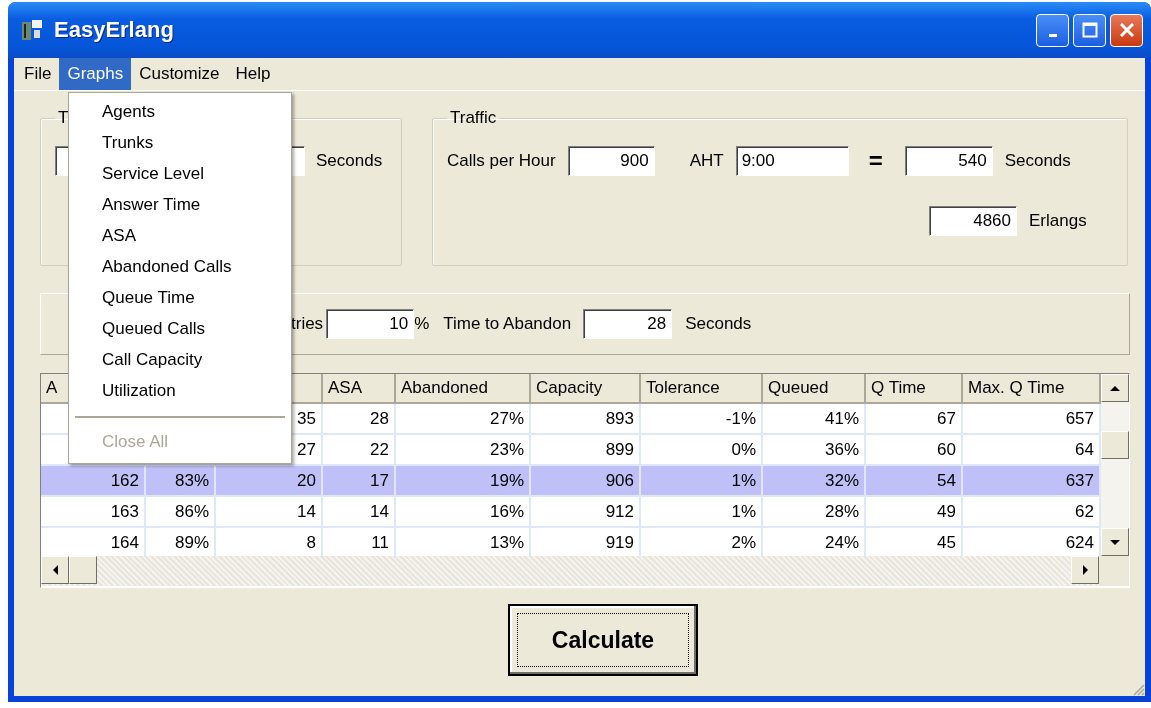  What do you see at coordinates (702, 388) in the screenshot?
I see `column-header: Tolerance` at bounding box center [702, 388].